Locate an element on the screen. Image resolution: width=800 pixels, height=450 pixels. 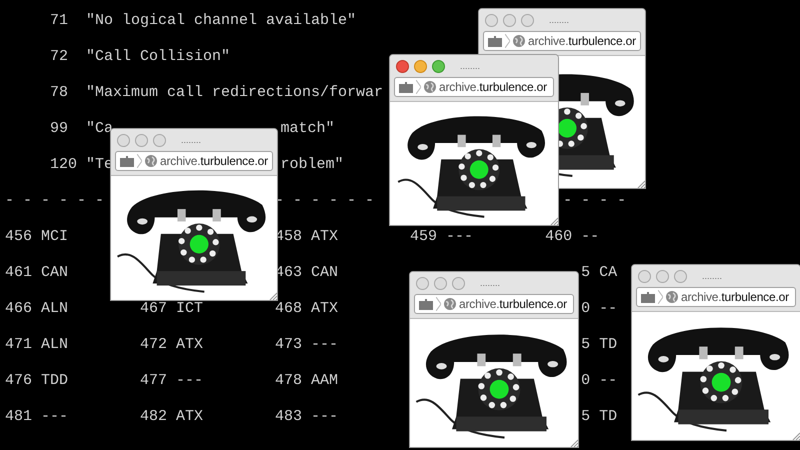
terminal-text: "No logical channel available" is located at coordinates (221, 21).